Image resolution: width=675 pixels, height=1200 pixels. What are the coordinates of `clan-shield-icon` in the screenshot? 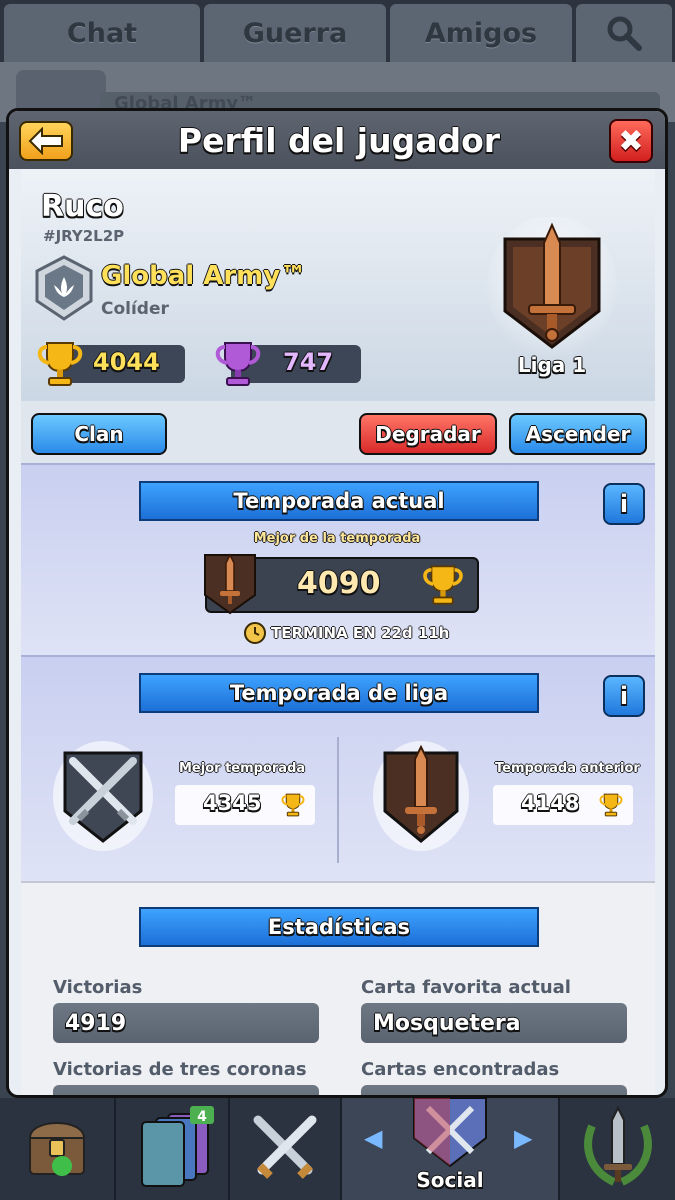 It's located at (450, 1133).